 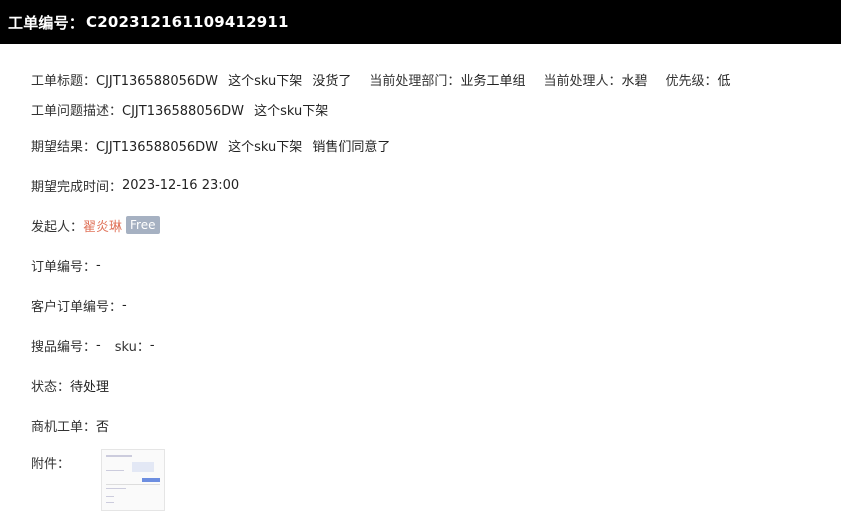 What do you see at coordinates (124, 305) in the screenshot?
I see `customer-order-value: -` at bounding box center [124, 305].